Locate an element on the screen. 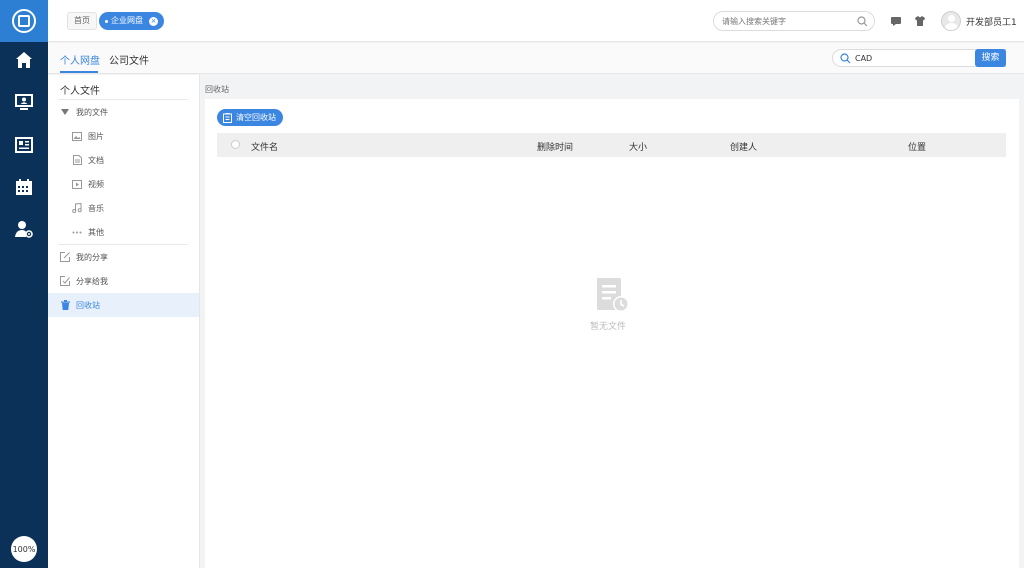 Image resolution: width=1024 pixels, height=568 pixels. section-label: 回收站 is located at coordinates (217, 89).